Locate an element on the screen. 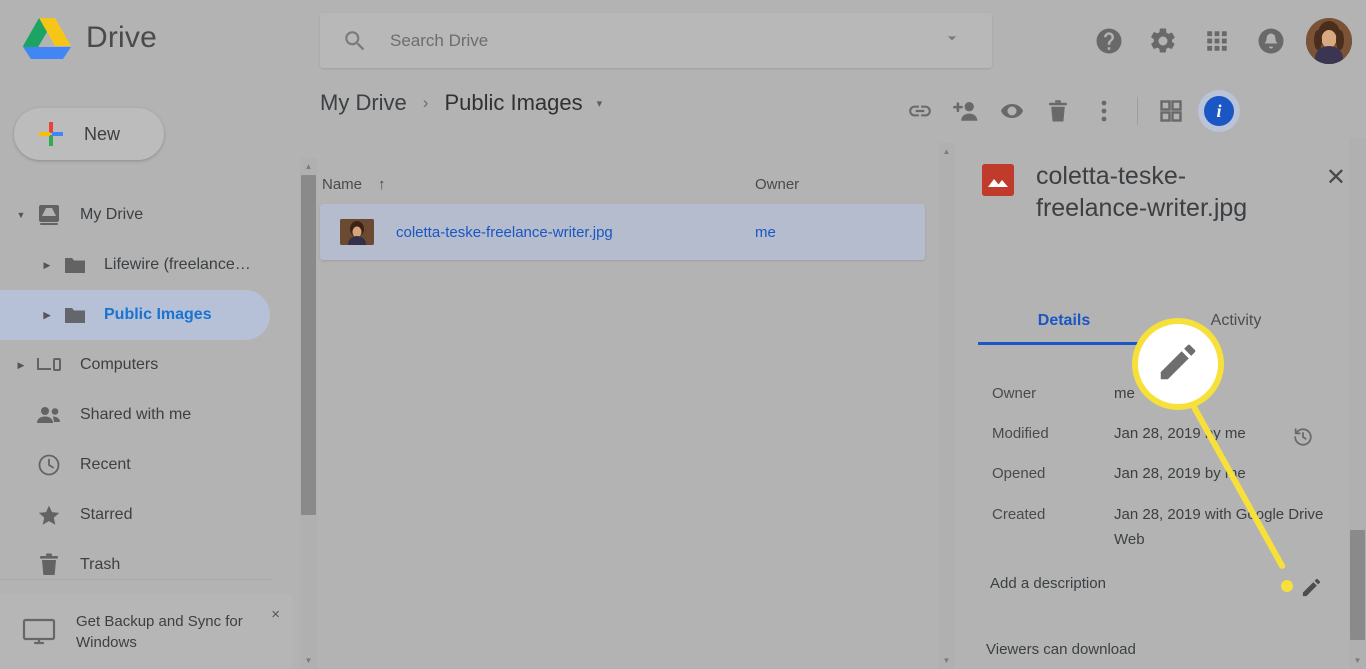 The image size is (1366, 669). sidebar-item-my-drive: ▼ My Drive is located at coordinates (135, 215).